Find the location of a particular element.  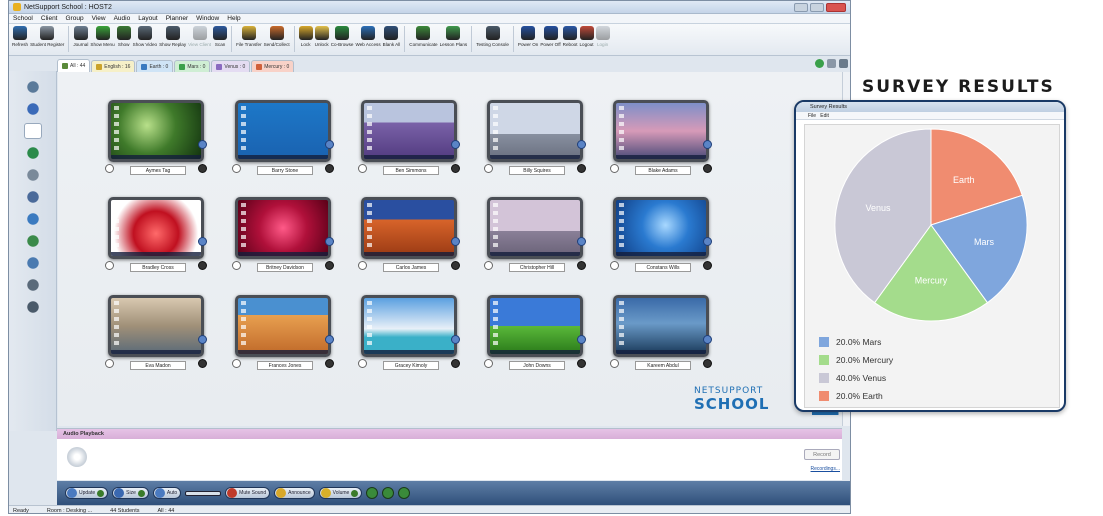

show-menu-button: Show Menu is located at coordinates (102, 36).